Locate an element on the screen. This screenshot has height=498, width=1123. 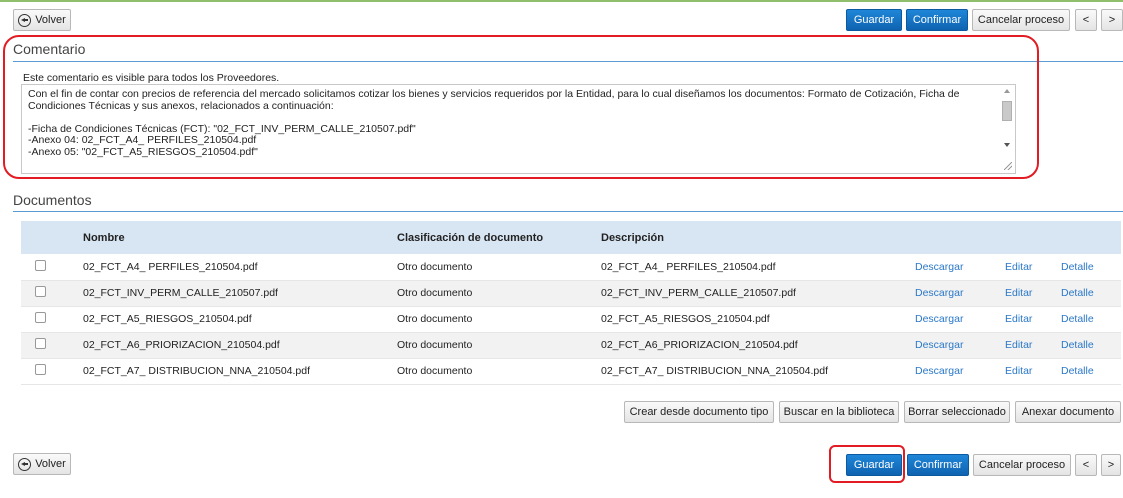
save-highlight-annotation is located at coordinates (867, 464).